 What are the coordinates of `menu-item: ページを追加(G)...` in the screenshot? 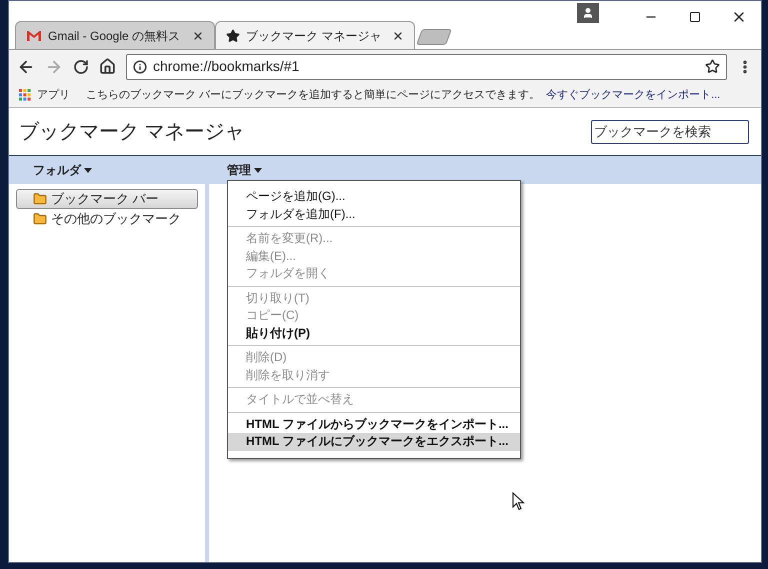 It's located at (374, 197).